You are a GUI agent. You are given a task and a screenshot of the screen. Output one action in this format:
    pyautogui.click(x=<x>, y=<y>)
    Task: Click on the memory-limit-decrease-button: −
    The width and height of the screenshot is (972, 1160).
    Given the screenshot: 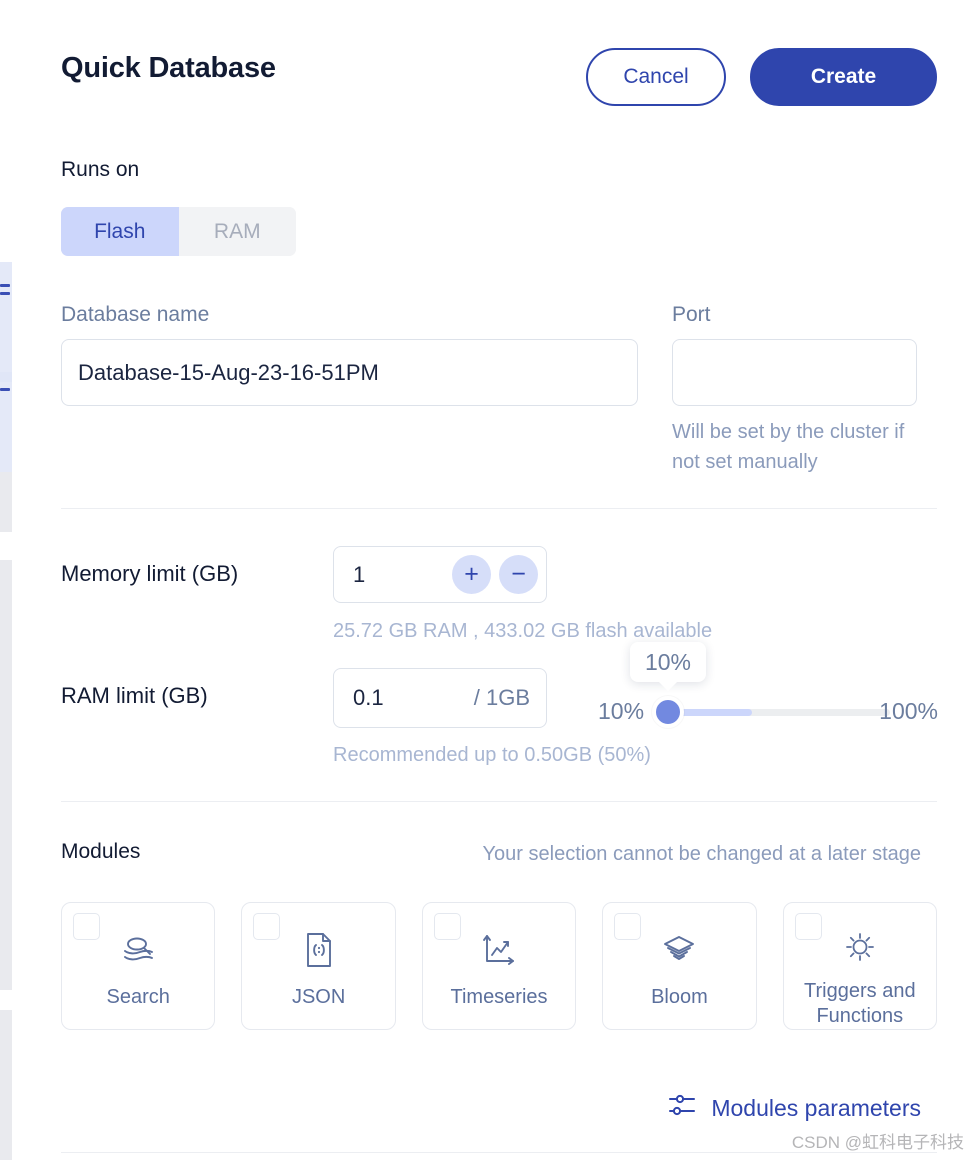 What is the action you would take?
    pyautogui.click(x=518, y=574)
    